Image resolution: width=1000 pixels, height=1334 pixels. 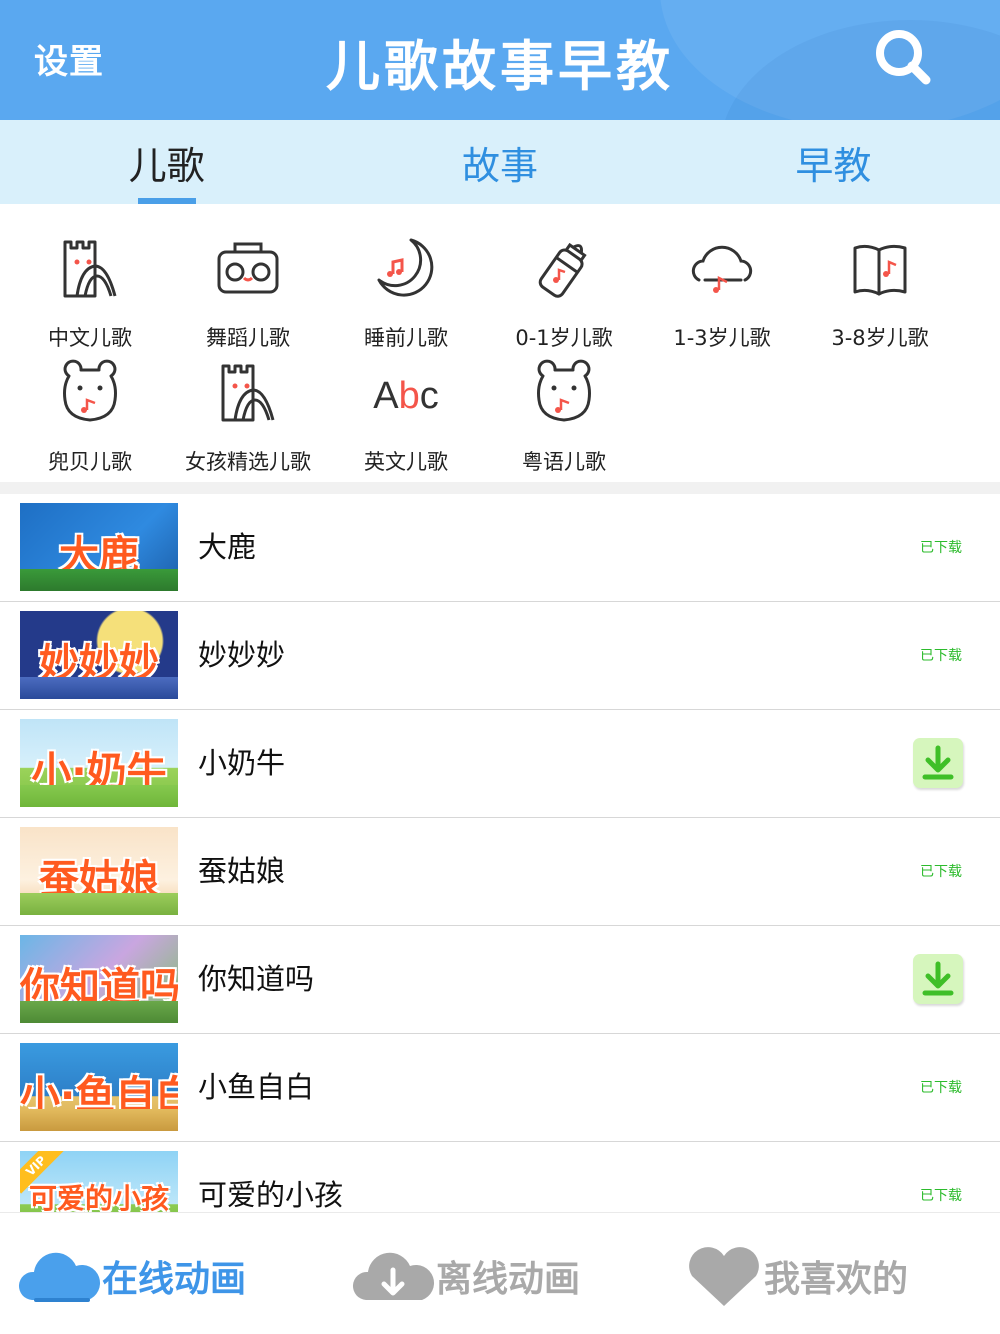 What do you see at coordinates (256, 979) in the screenshot?
I see `song-title: 你知道吗` at bounding box center [256, 979].